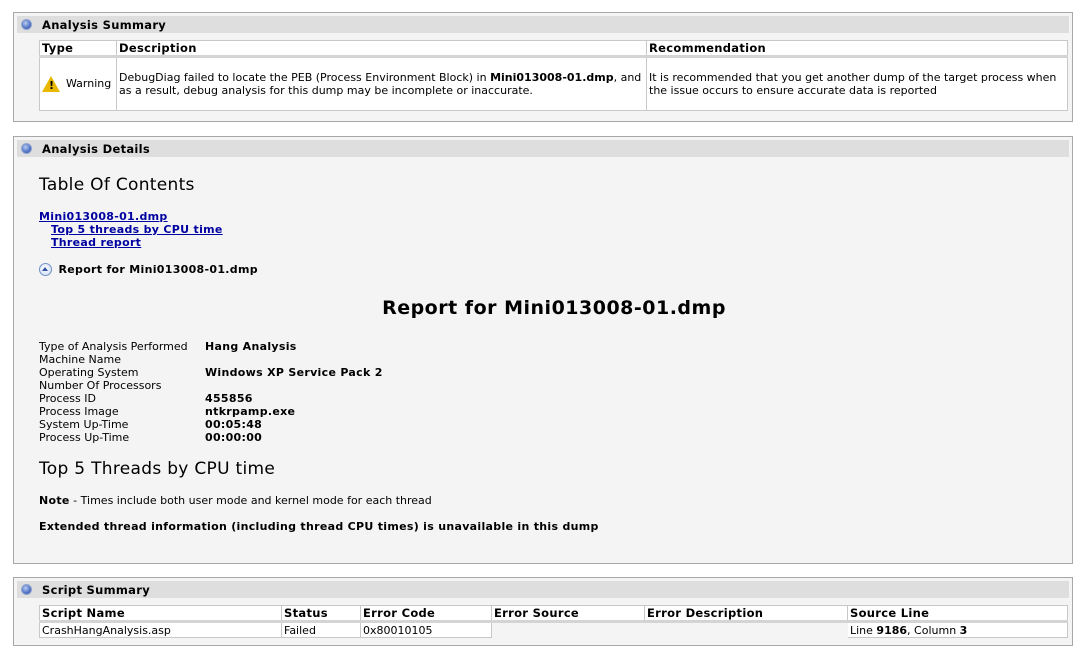  I want to click on error-description-cell, so click(746, 629).